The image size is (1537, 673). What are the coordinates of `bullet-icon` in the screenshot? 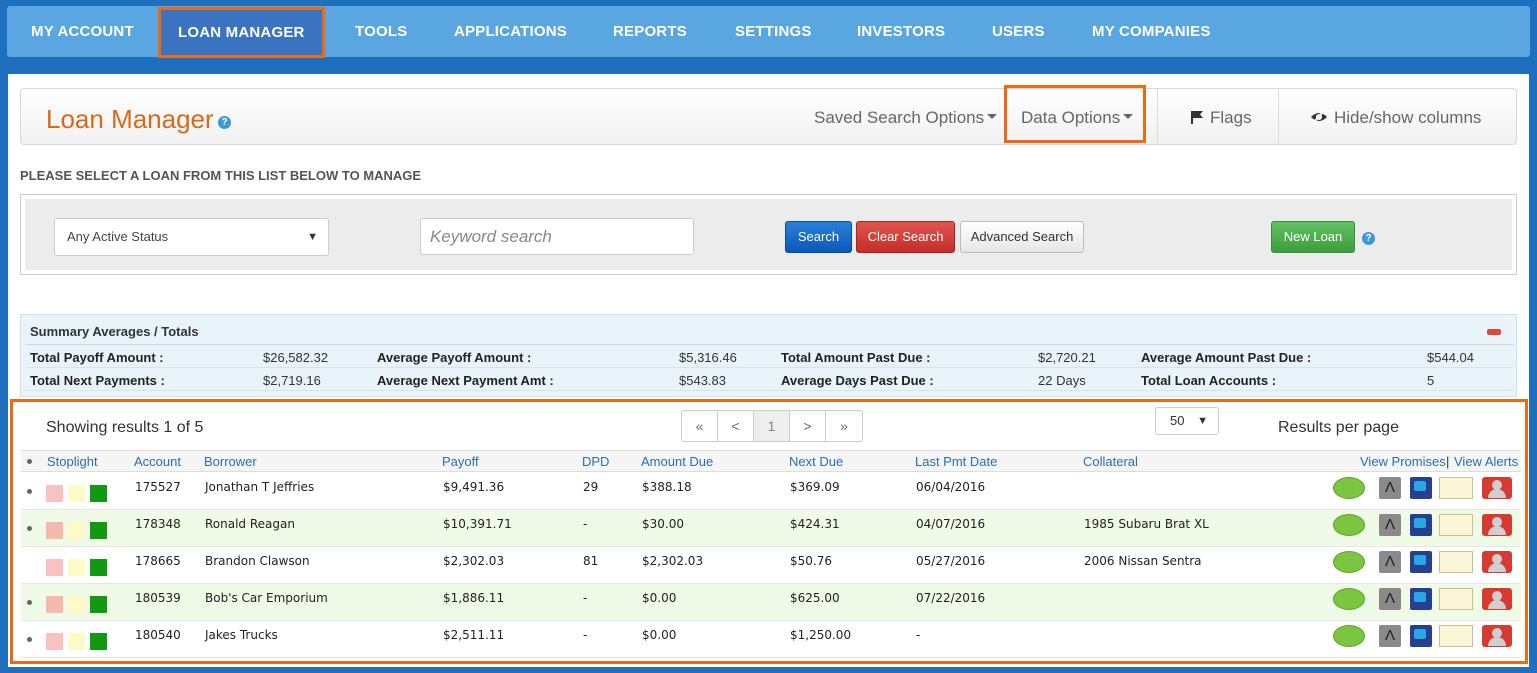 It's located at (29, 602).